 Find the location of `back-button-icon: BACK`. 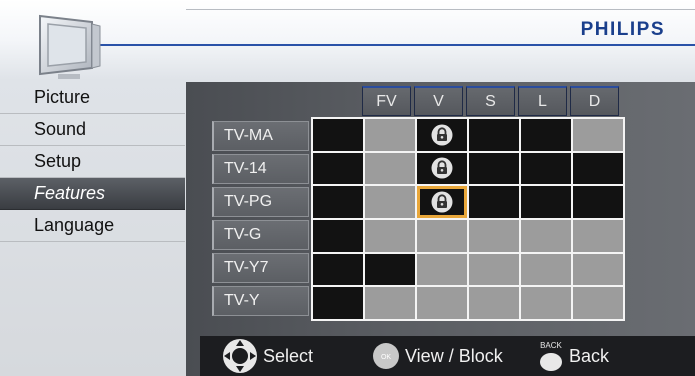

back-button-icon: BACK is located at coordinates (551, 356).